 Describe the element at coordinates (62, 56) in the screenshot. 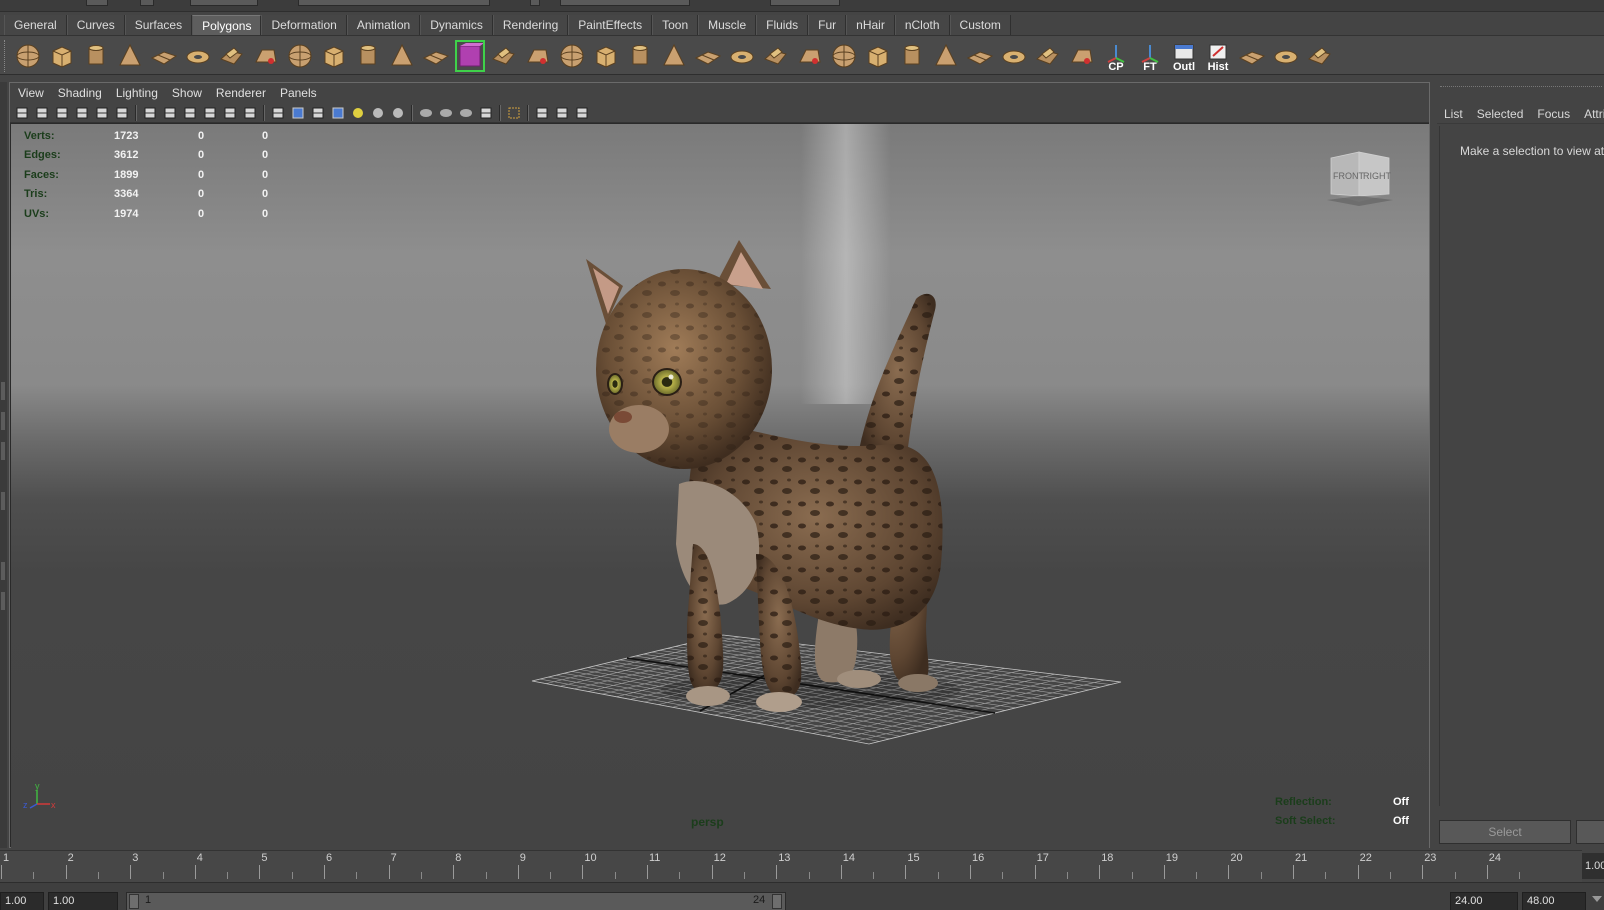

I see `poly-cube-icon` at that location.